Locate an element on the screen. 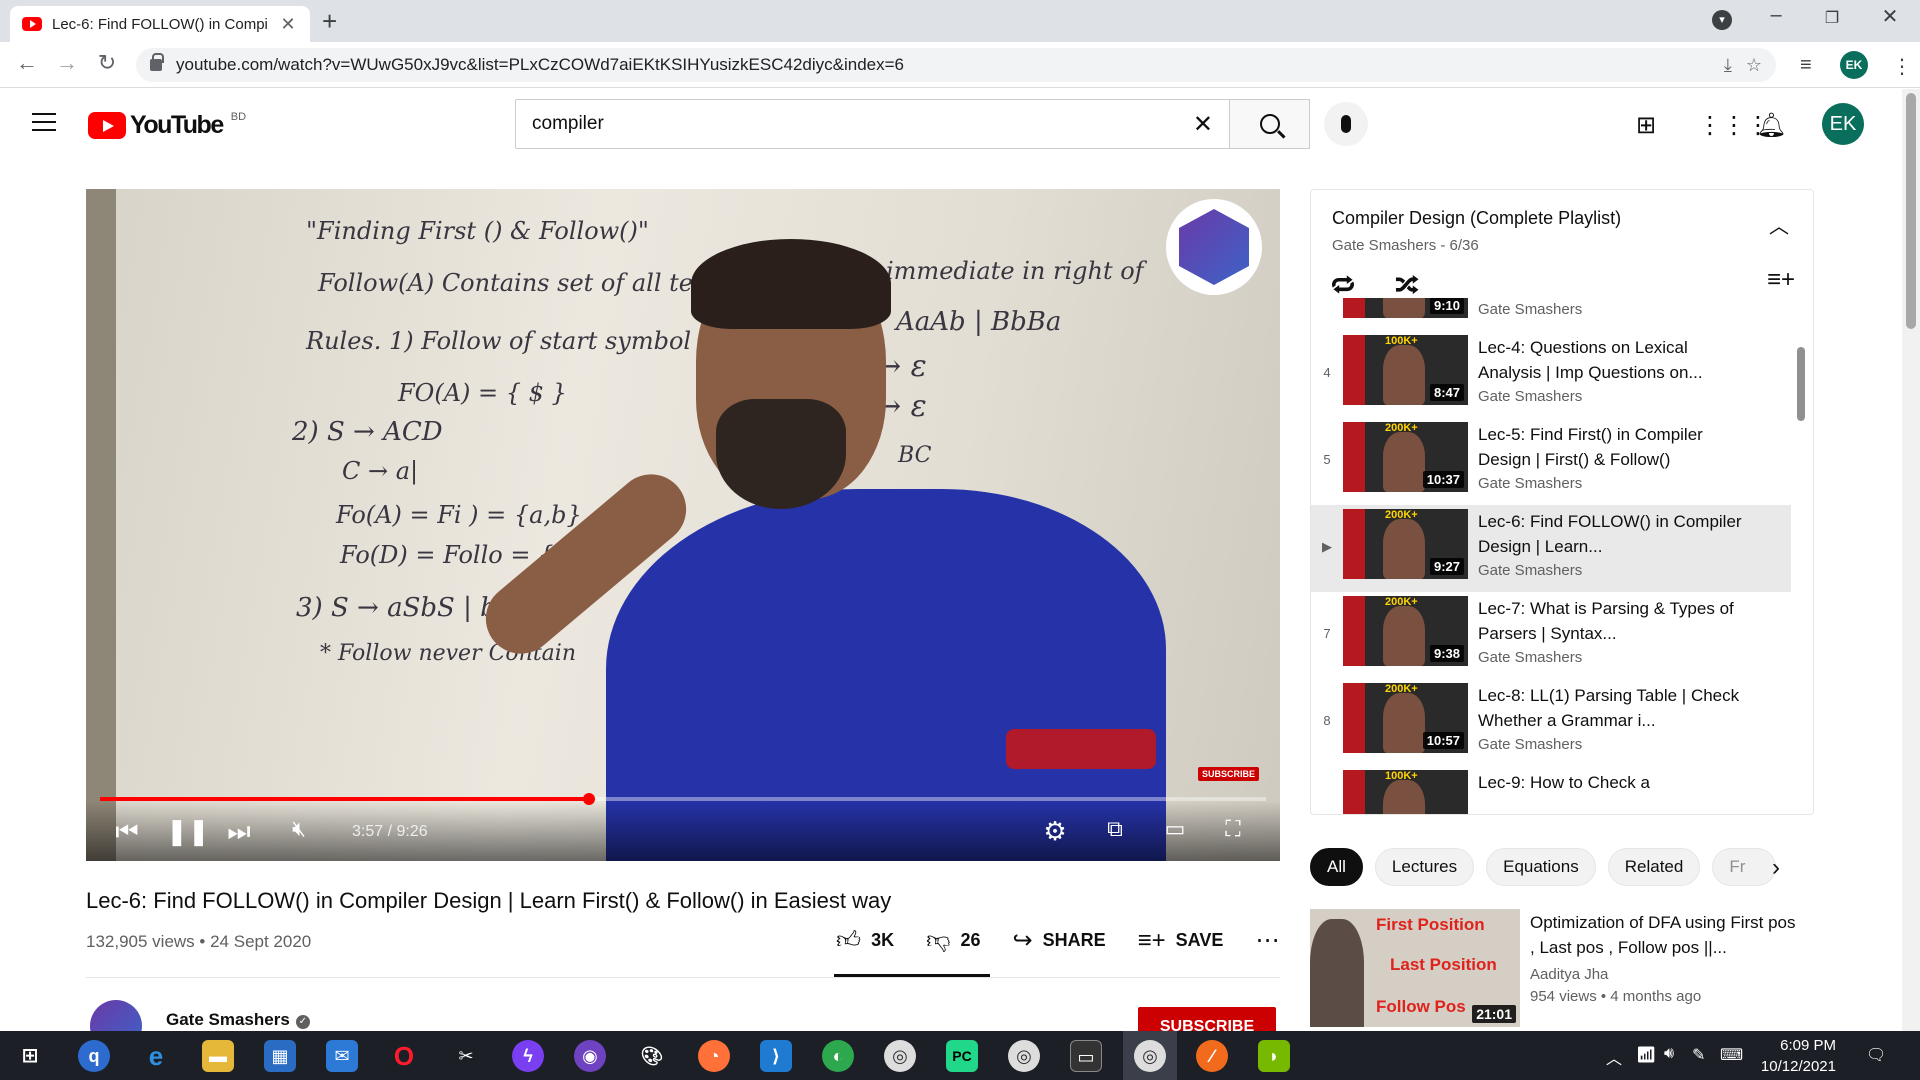  install-app-icon: ⤓ is located at coordinates (1728, 65).